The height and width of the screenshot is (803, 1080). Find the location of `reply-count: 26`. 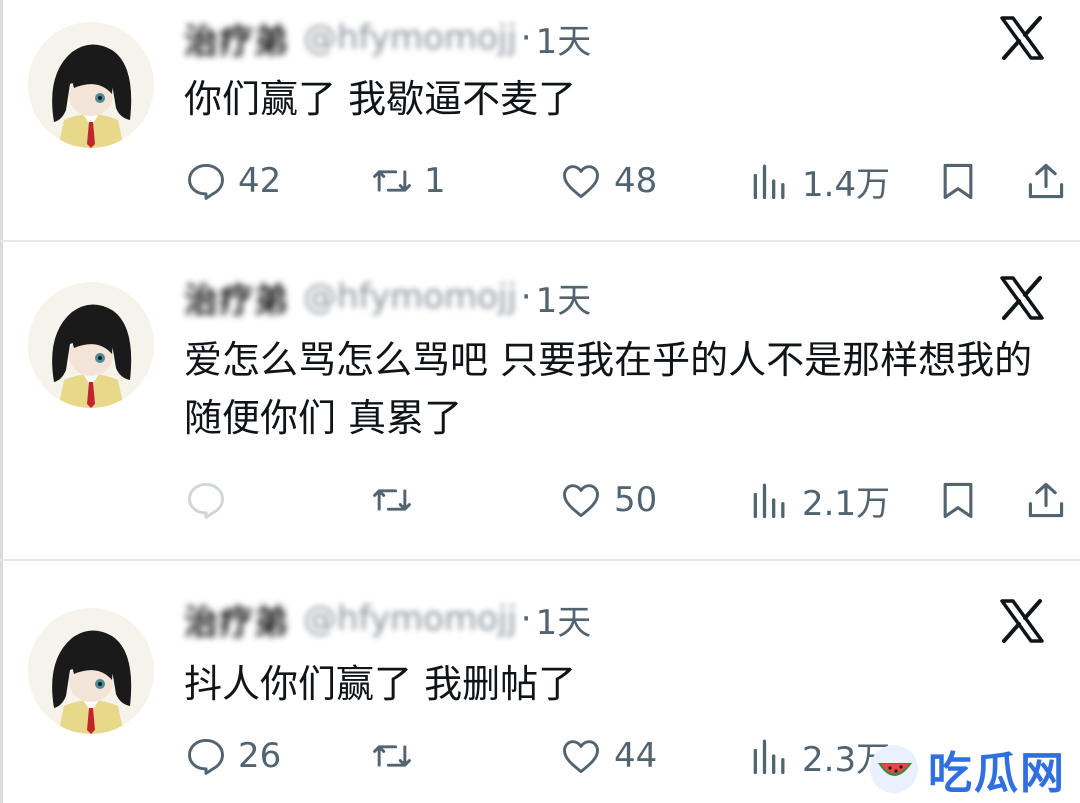

reply-count: 26 is located at coordinates (260, 756).